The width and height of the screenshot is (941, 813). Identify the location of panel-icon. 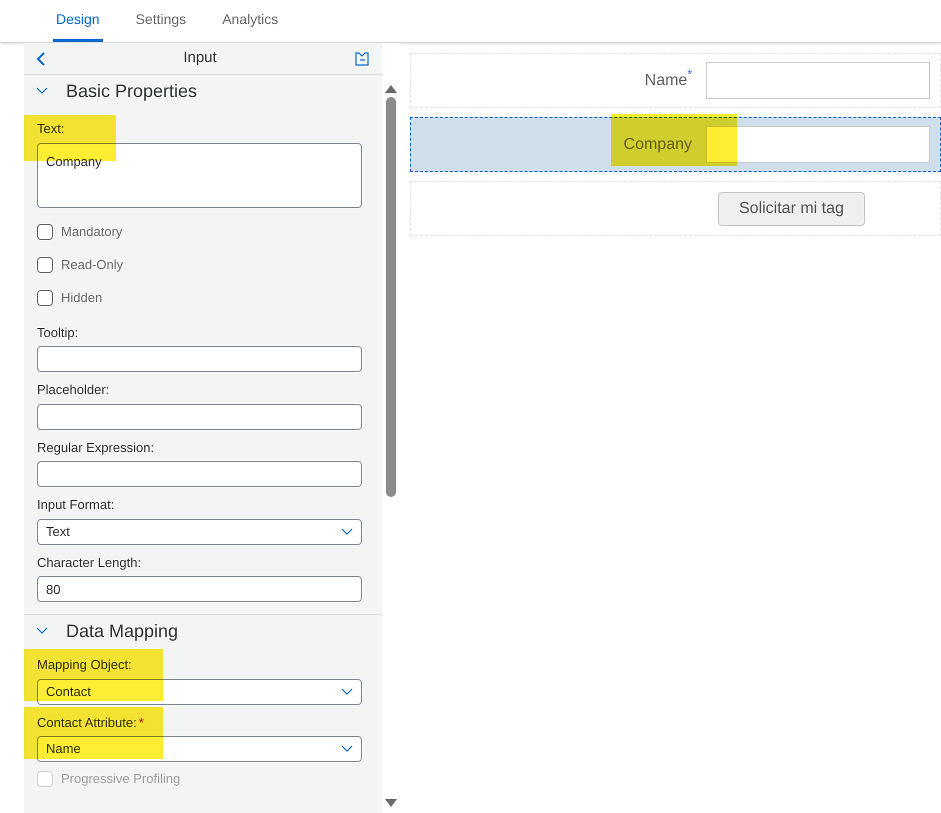
(362, 58).